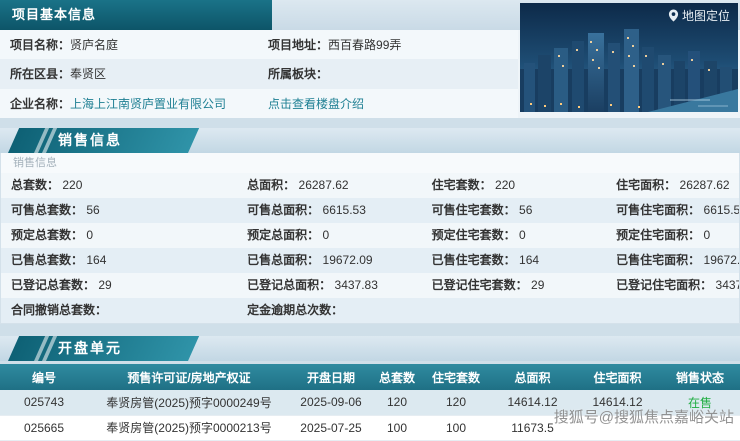  Describe the element at coordinates (40, 45) in the screenshot. I see `project-name-label: 项目名称：` at that location.